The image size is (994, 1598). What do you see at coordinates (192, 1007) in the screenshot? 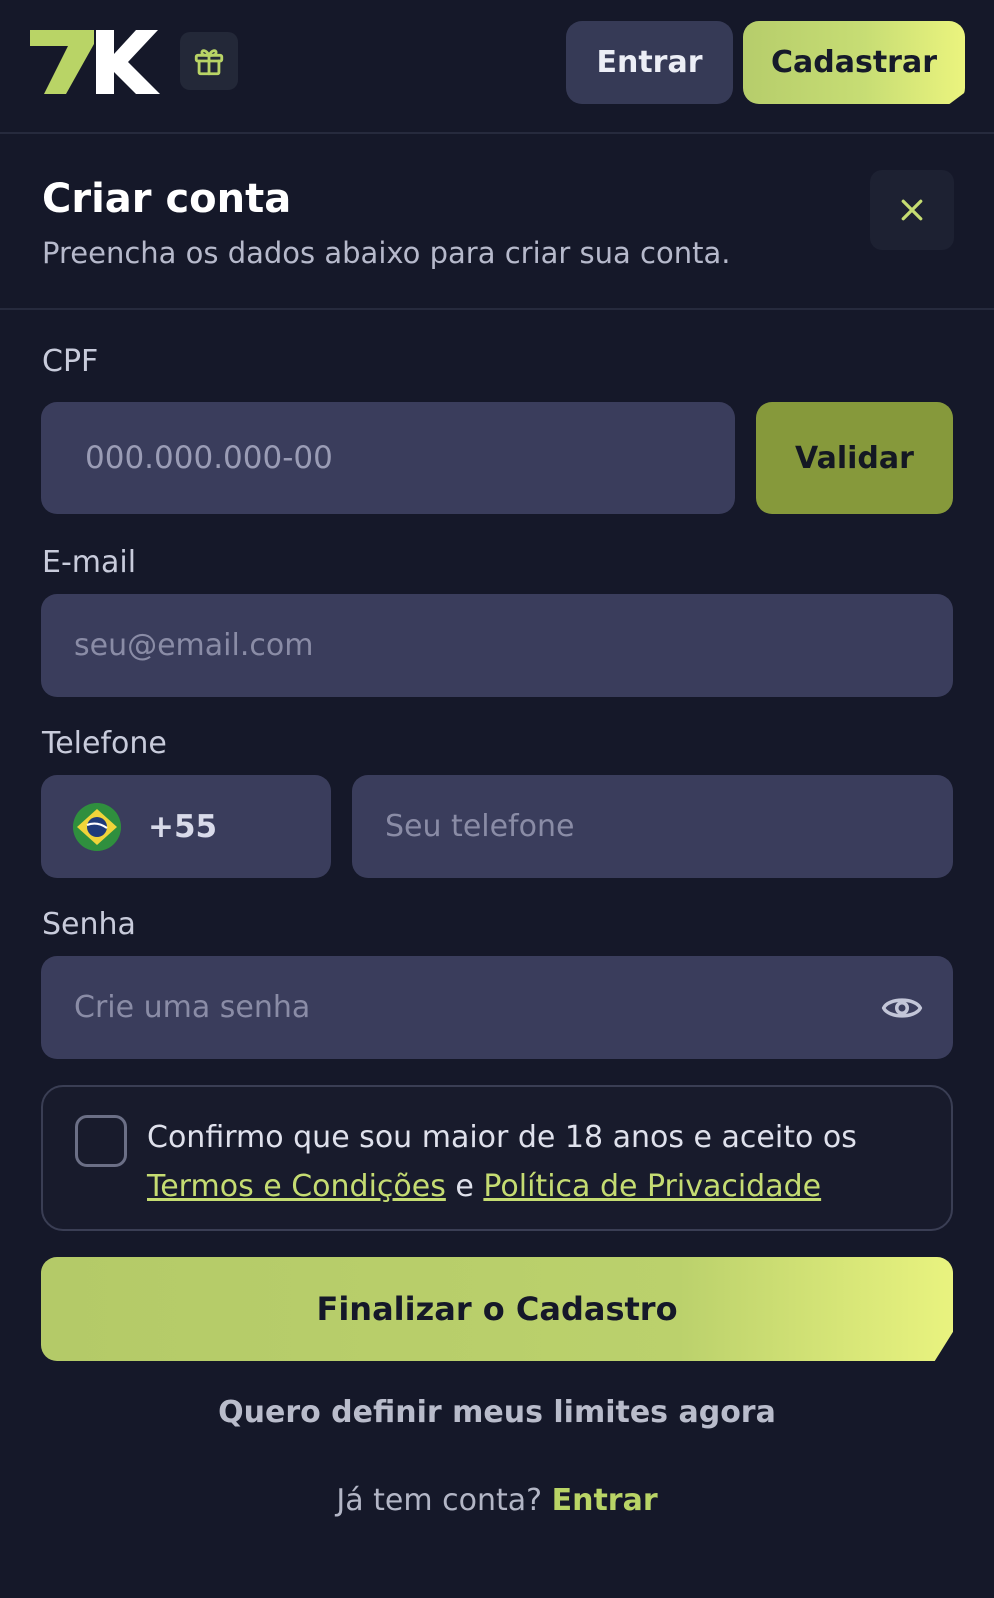
I see `password-placeholder: Crie uma senha` at bounding box center [192, 1007].